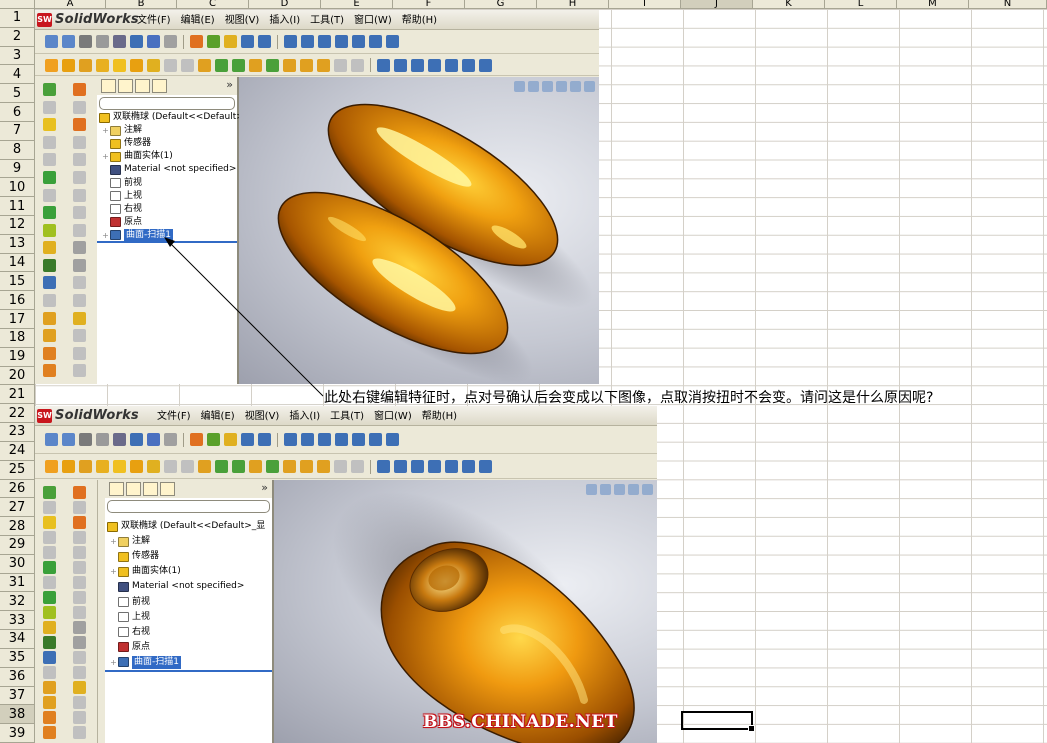 This screenshot has height=743, width=1047. Describe the element at coordinates (108, 86) in the screenshot. I see `feature-manager-tab-icon` at that location.